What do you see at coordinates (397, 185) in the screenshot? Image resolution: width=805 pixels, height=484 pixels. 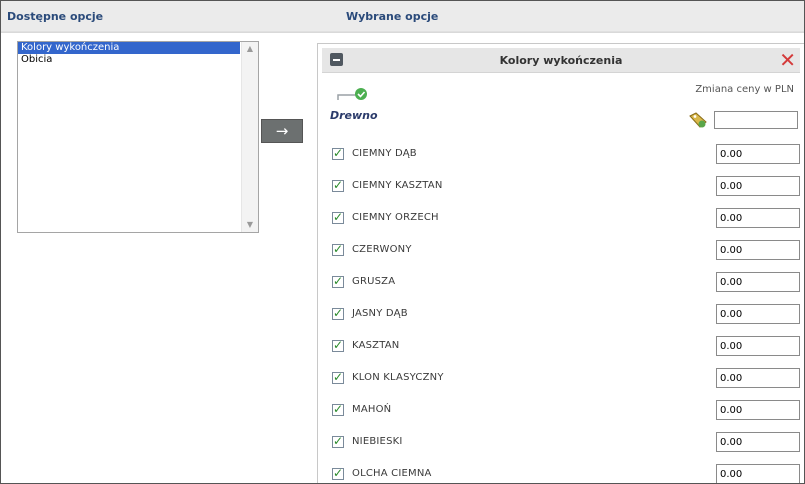 I see `option-label: CIEMNY KASZTAN` at bounding box center [397, 185].